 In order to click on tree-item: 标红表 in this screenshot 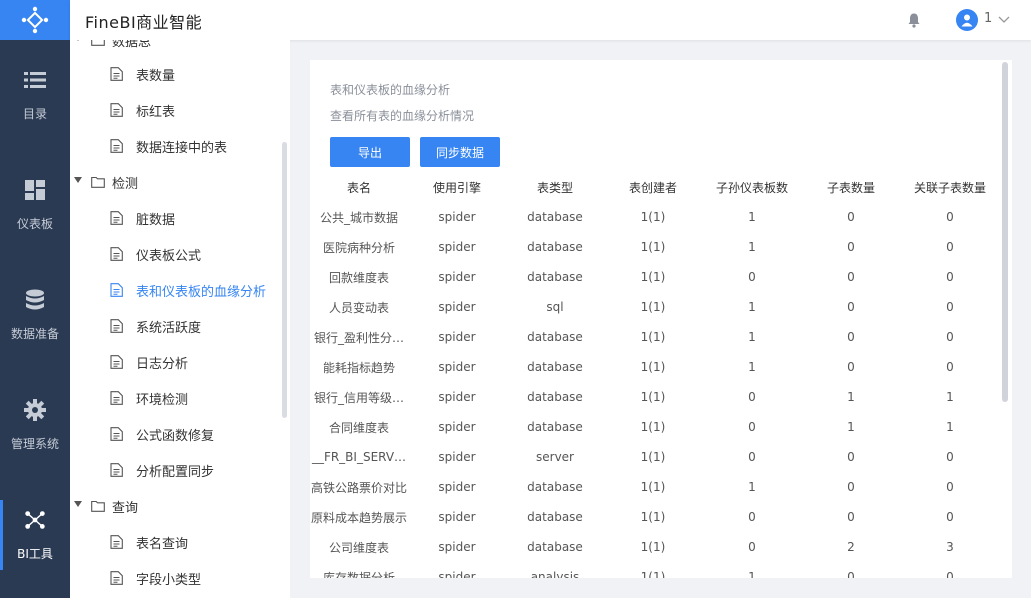, I will do `click(175, 110)`.